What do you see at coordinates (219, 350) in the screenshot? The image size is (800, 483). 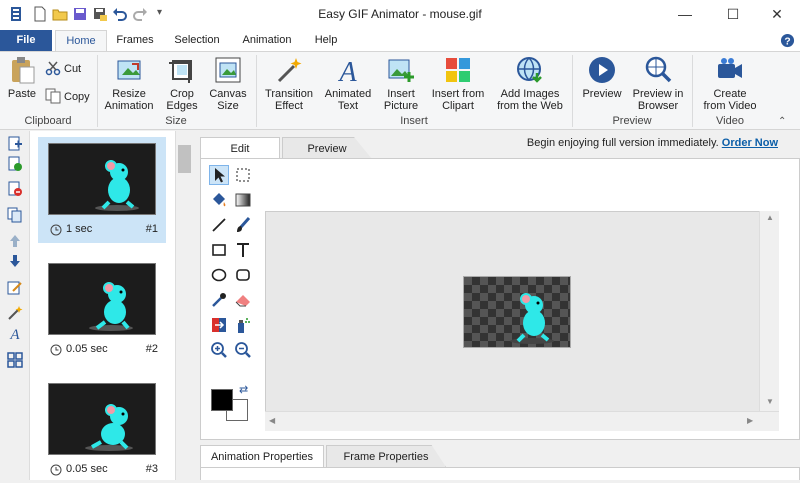 I see `zoom-in-tool` at bounding box center [219, 350].